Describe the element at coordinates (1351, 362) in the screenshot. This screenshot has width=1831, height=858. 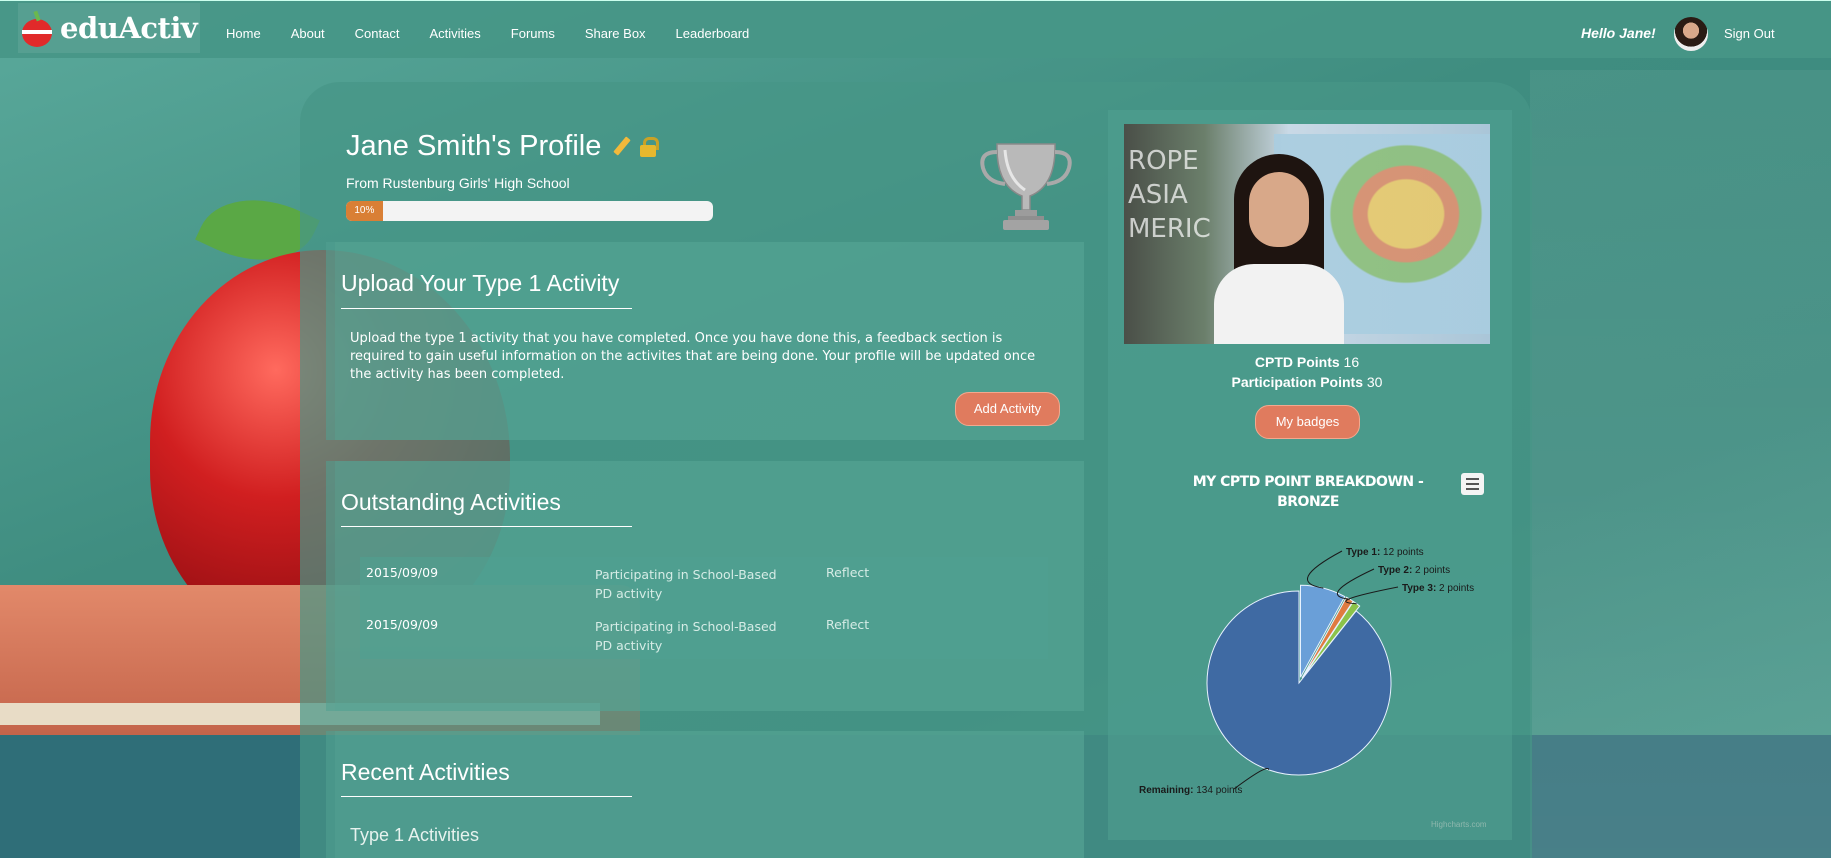
I see `cptd-points-value: 16` at that location.